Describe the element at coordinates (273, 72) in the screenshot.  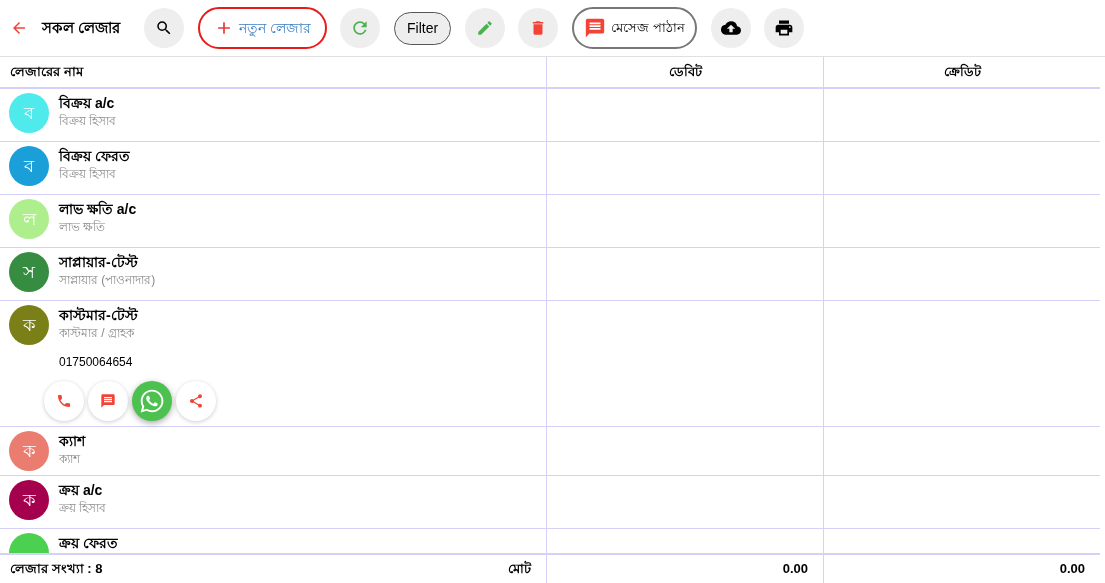
I see `column-header: লেজারের নাম` at that location.